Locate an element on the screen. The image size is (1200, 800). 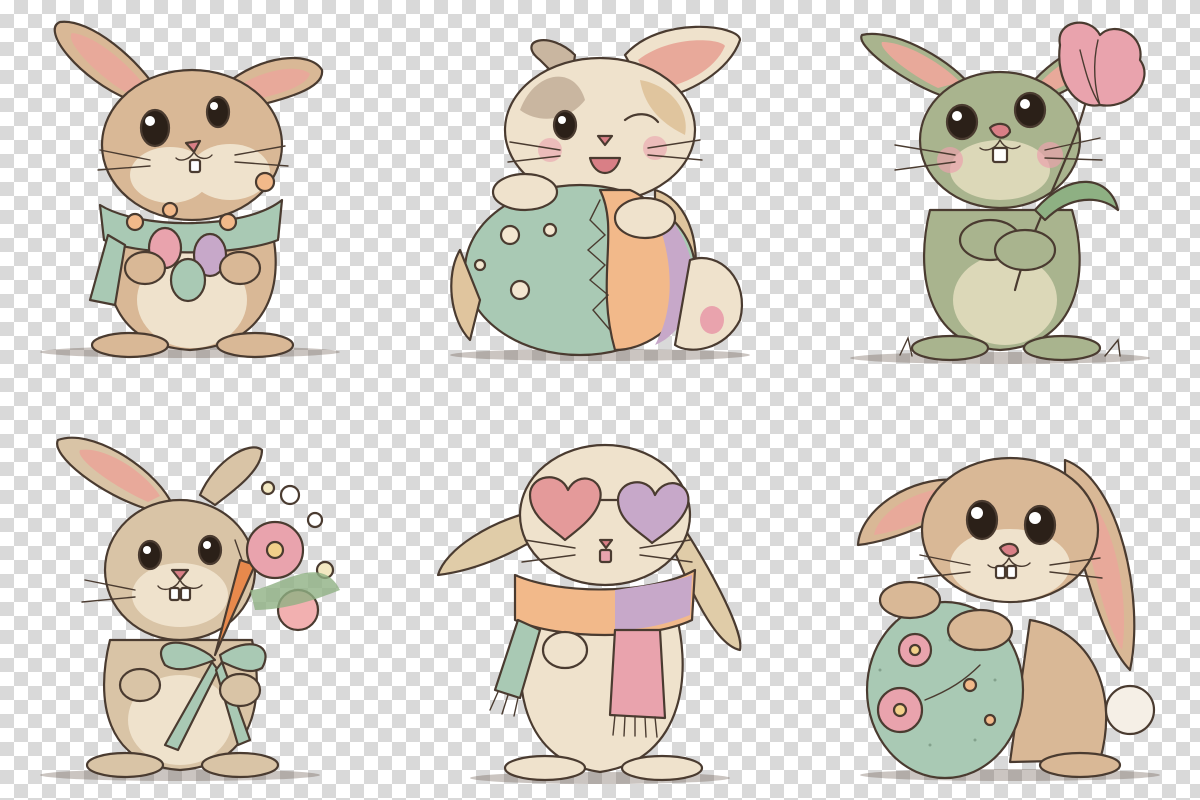
bunny-scarf-eggs-icon is located at coordinates (190, 189).